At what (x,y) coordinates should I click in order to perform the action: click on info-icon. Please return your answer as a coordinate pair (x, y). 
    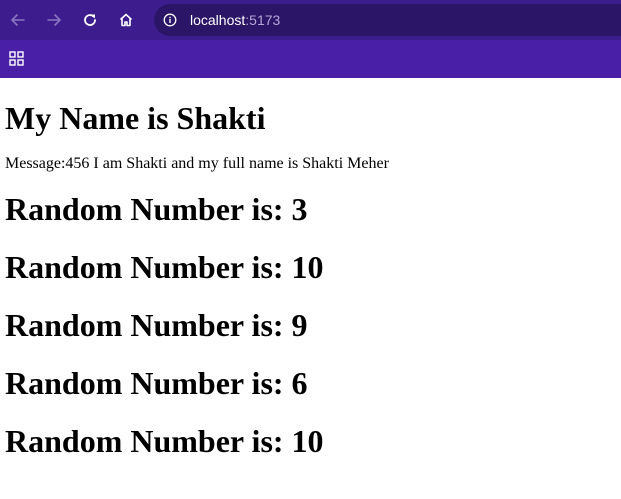
    Looking at the image, I should click on (170, 20).